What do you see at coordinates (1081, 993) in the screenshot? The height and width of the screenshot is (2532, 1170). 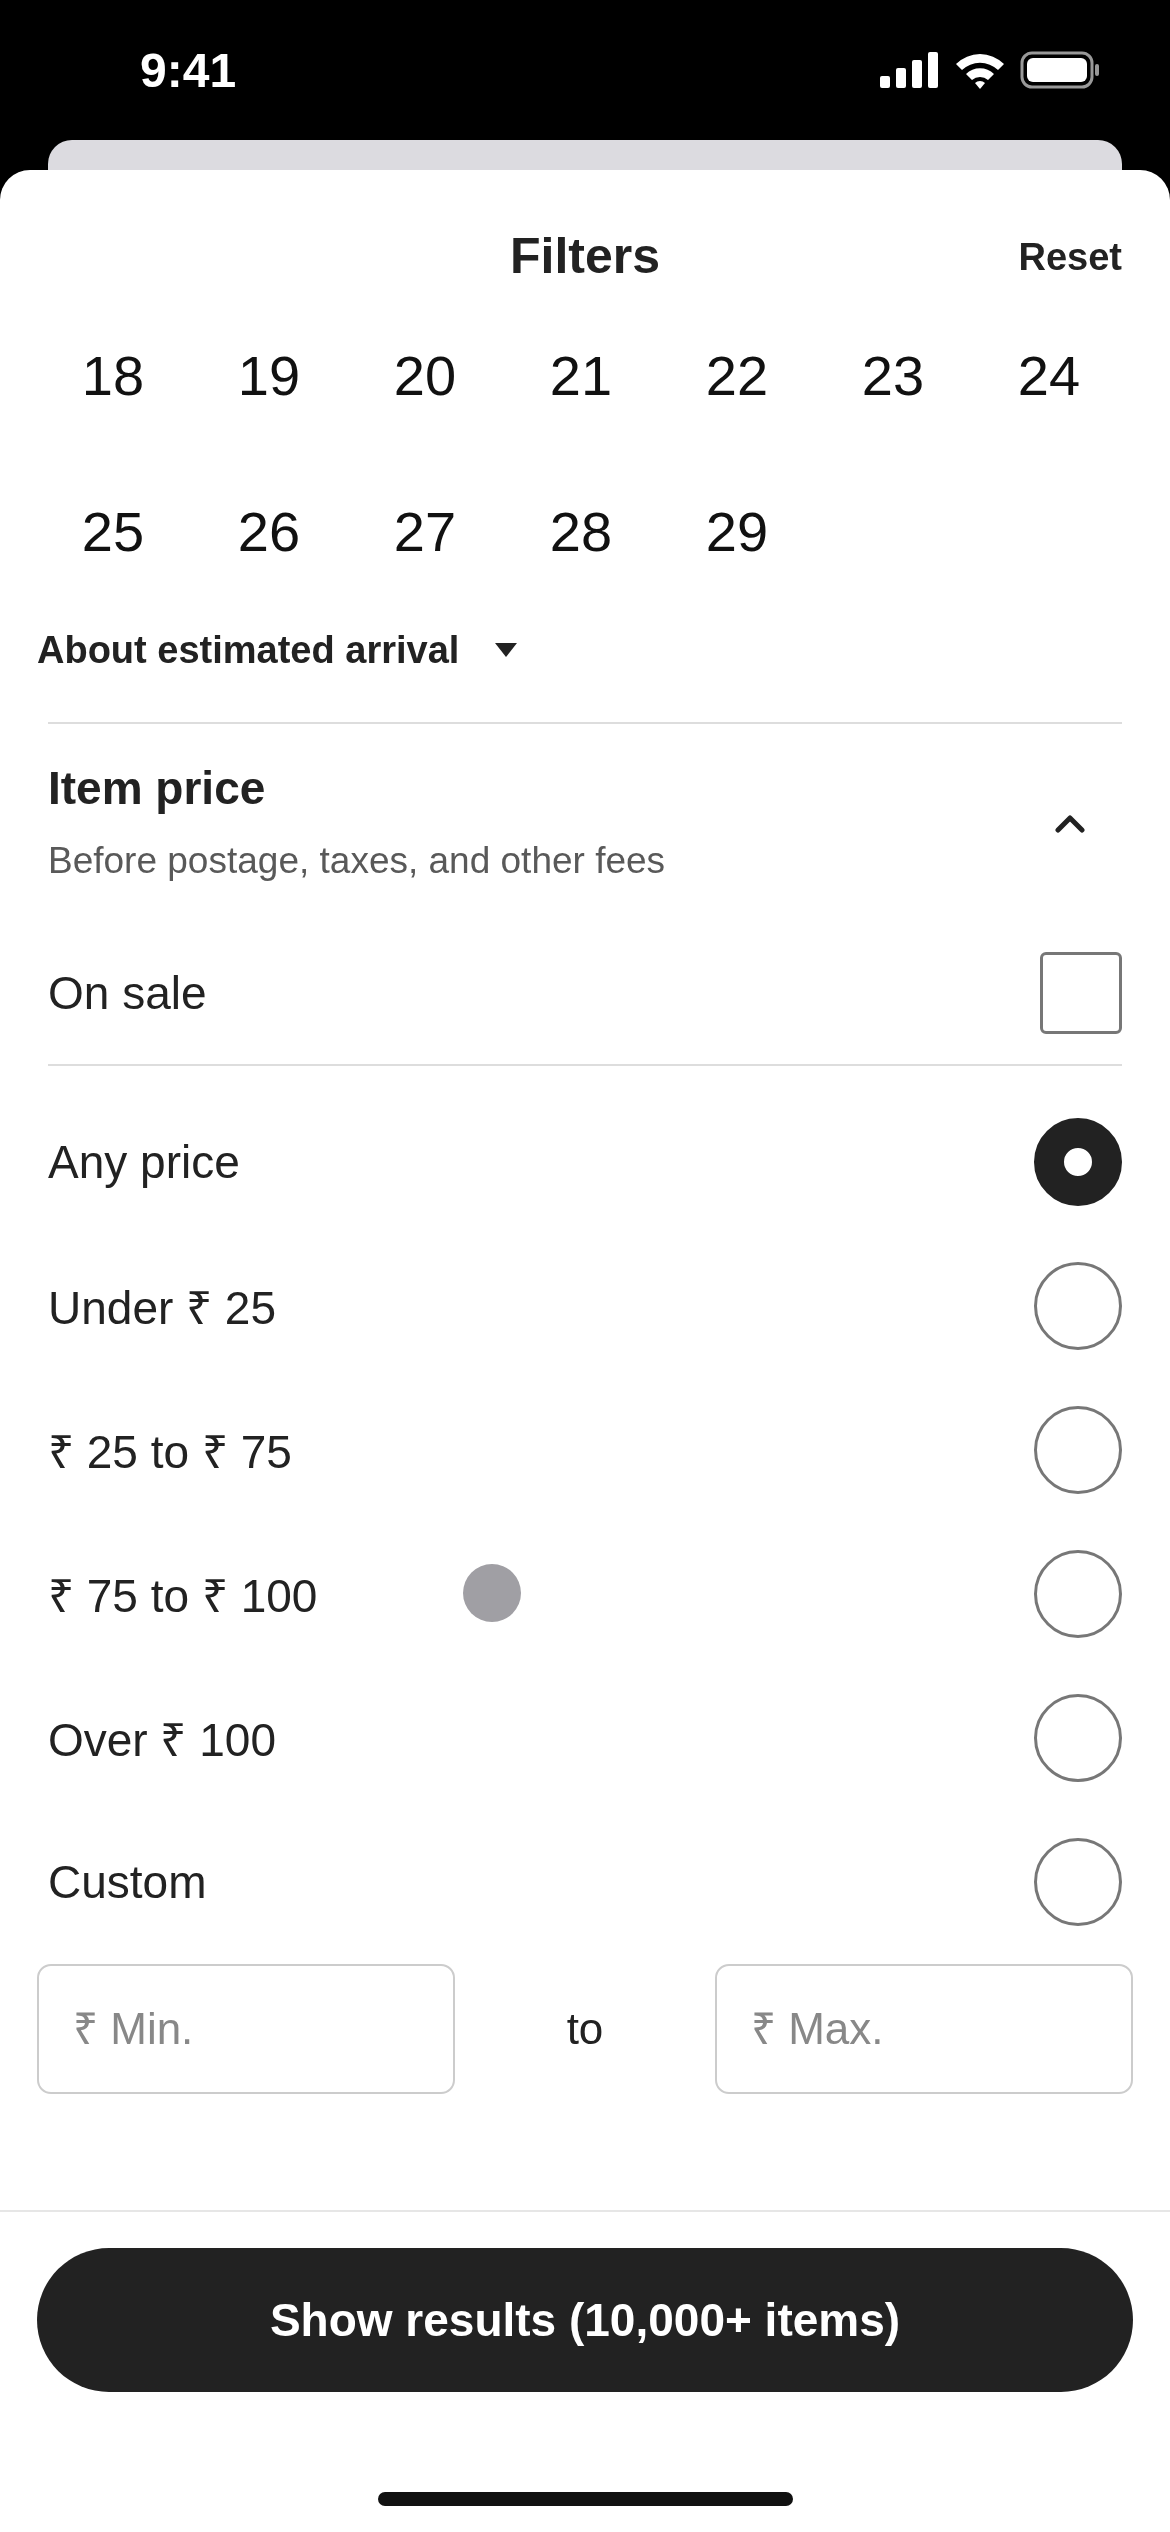 I see `checkbox` at bounding box center [1081, 993].